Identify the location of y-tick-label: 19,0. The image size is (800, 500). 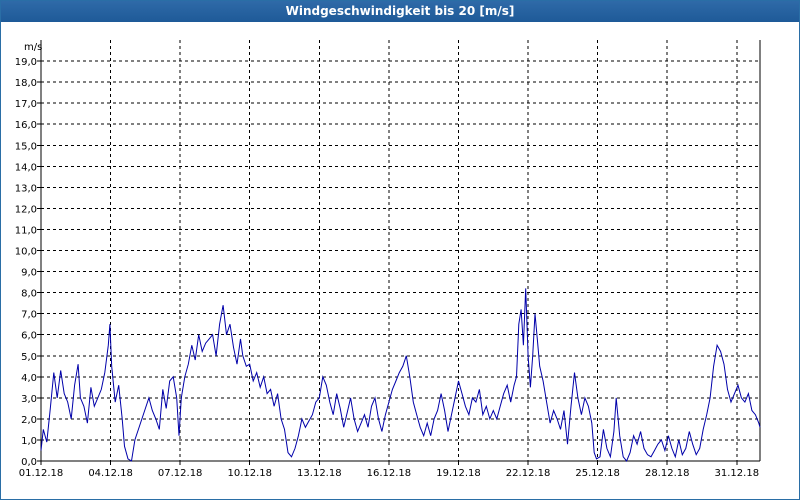
(26, 62).